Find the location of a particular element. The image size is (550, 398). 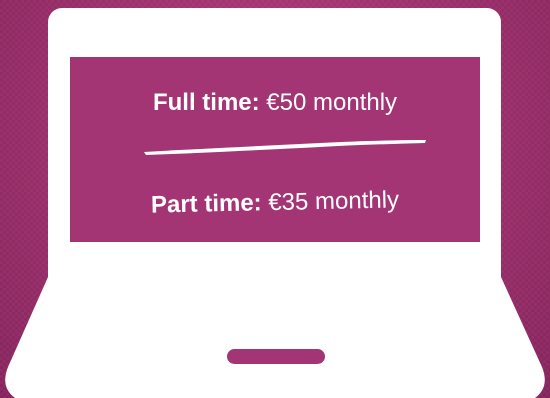

brush-stroke-divider is located at coordinates (285, 147).